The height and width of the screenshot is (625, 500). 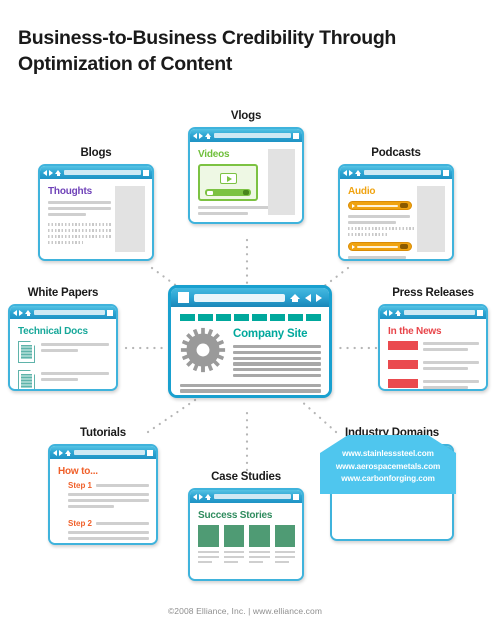 What do you see at coordinates (388, 454) in the screenshot?
I see `domain-url: www.stainlesssteel.com` at bounding box center [388, 454].